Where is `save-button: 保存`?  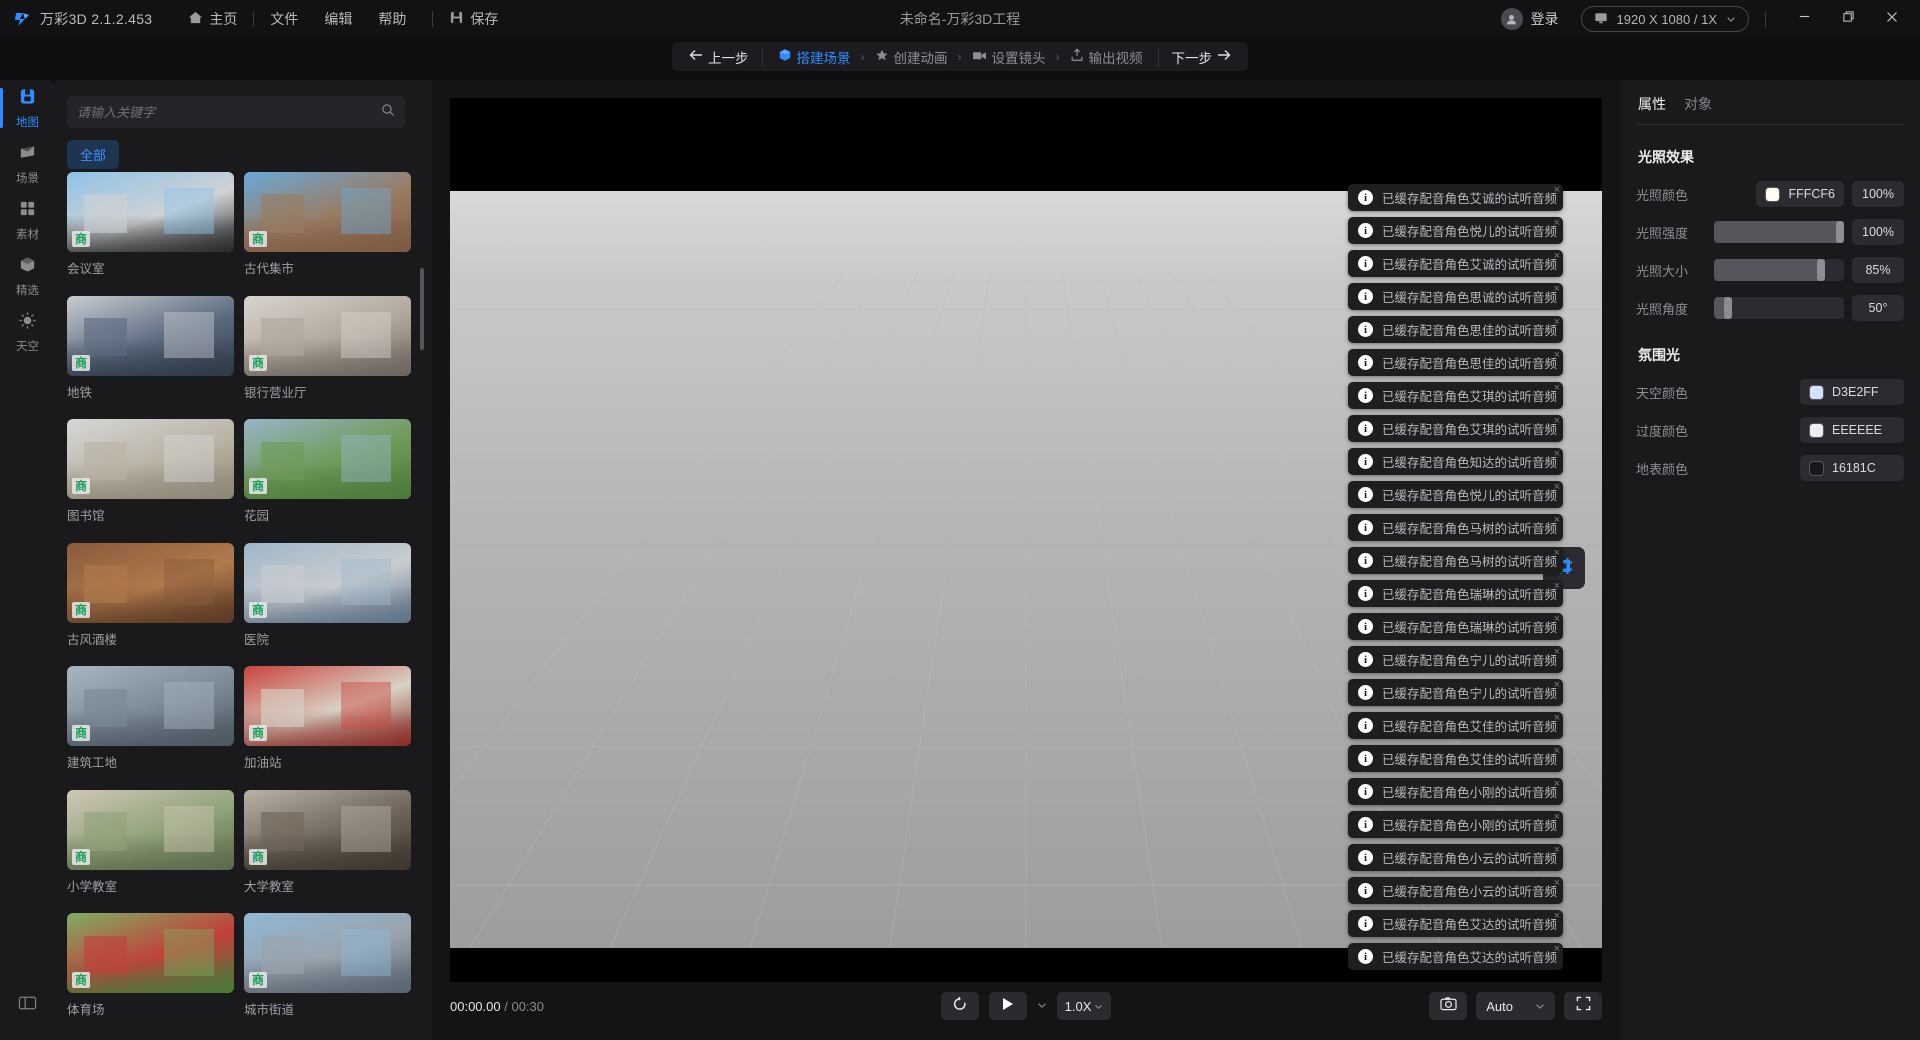 save-button: 保存 is located at coordinates (473, 19).